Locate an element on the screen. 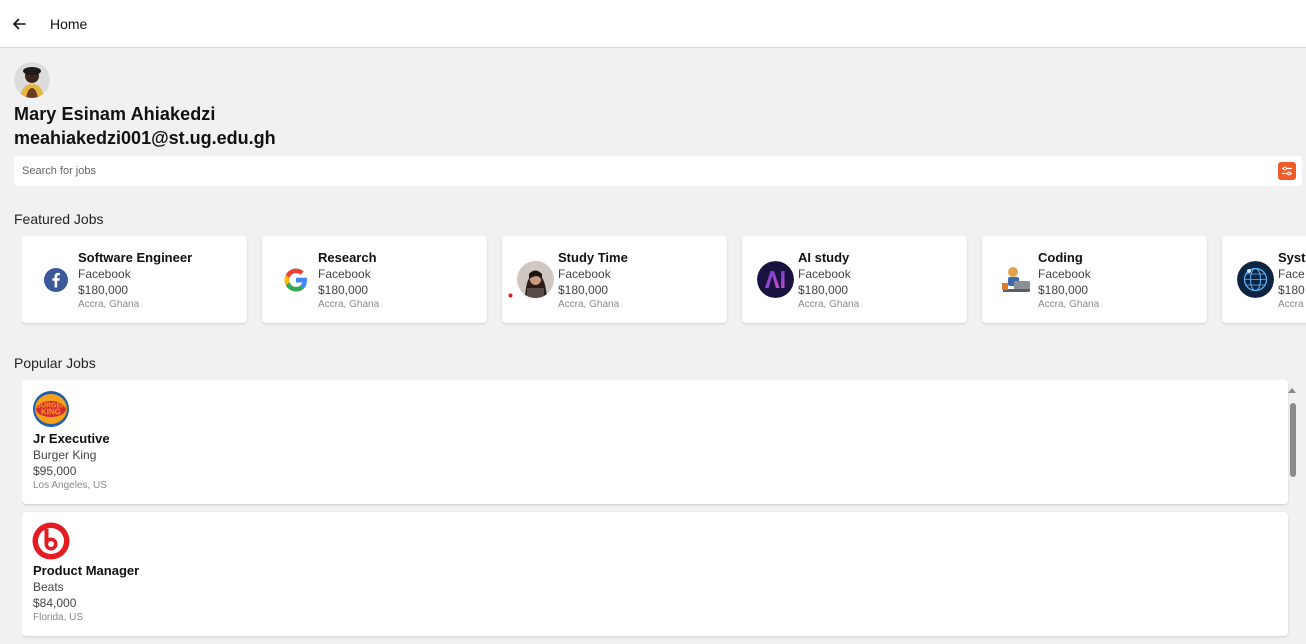  beats-logo-icon is located at coordinates (51, 541).